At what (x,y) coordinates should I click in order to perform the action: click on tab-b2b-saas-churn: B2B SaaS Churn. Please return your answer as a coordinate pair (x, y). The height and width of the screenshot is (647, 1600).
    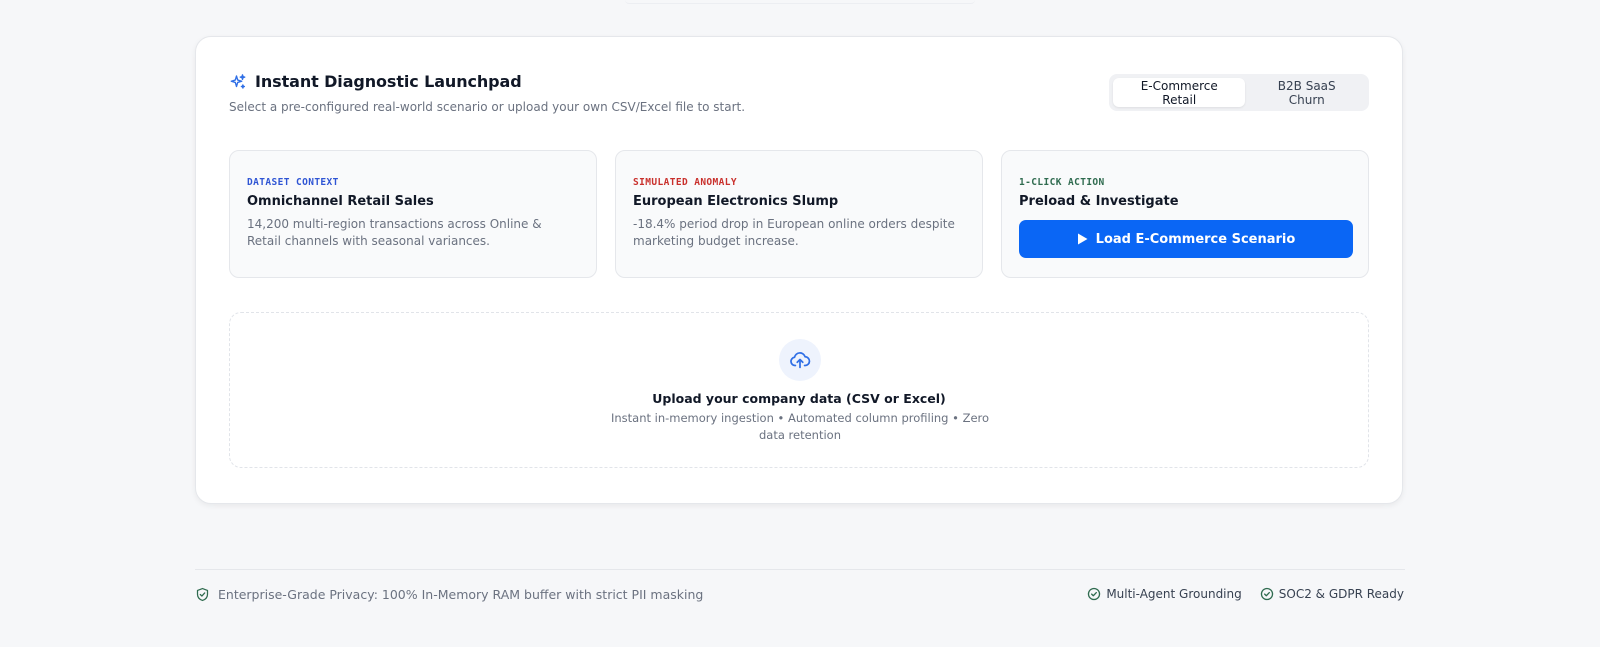
    Looking at the image, I should click on (1306, 92).